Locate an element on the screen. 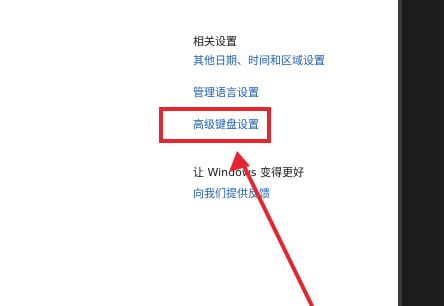  red-highlight-box is located at coordinates (215, 125).